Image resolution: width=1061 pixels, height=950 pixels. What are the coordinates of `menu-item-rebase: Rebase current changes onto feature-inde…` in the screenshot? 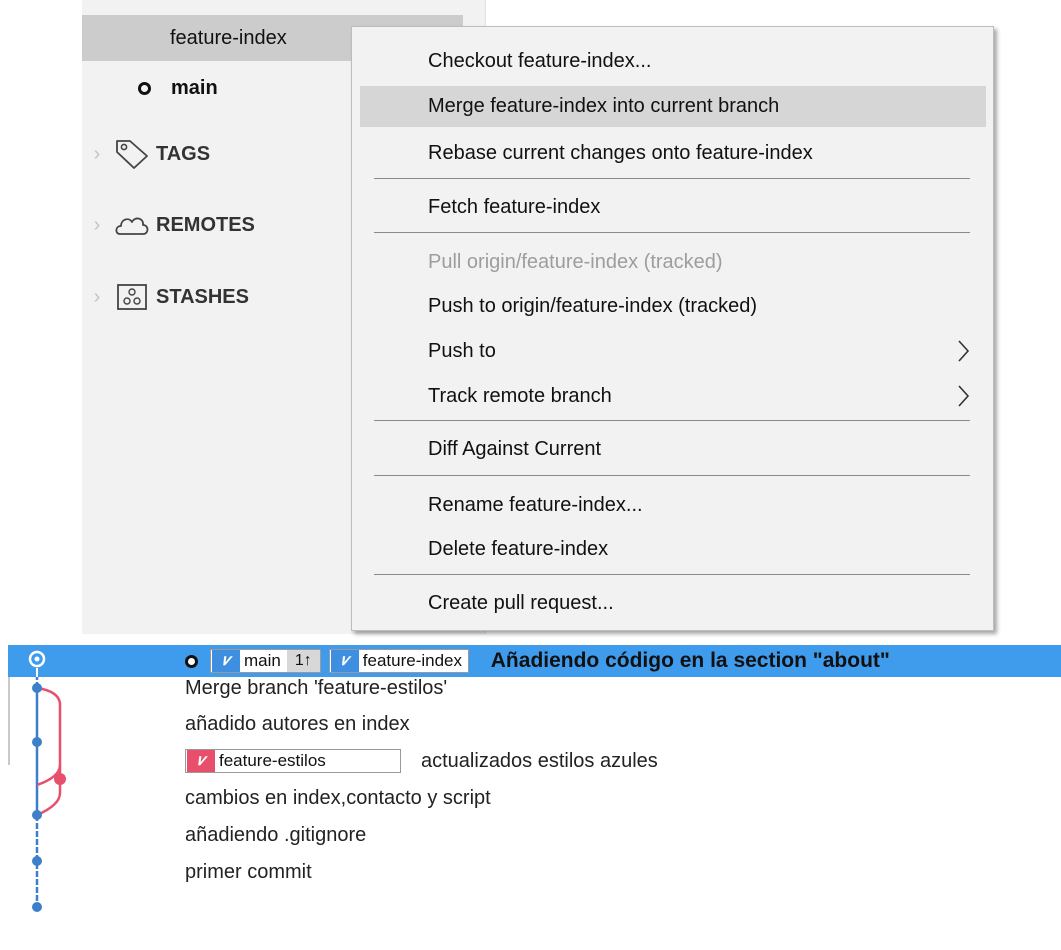 It's located at (673, 153).